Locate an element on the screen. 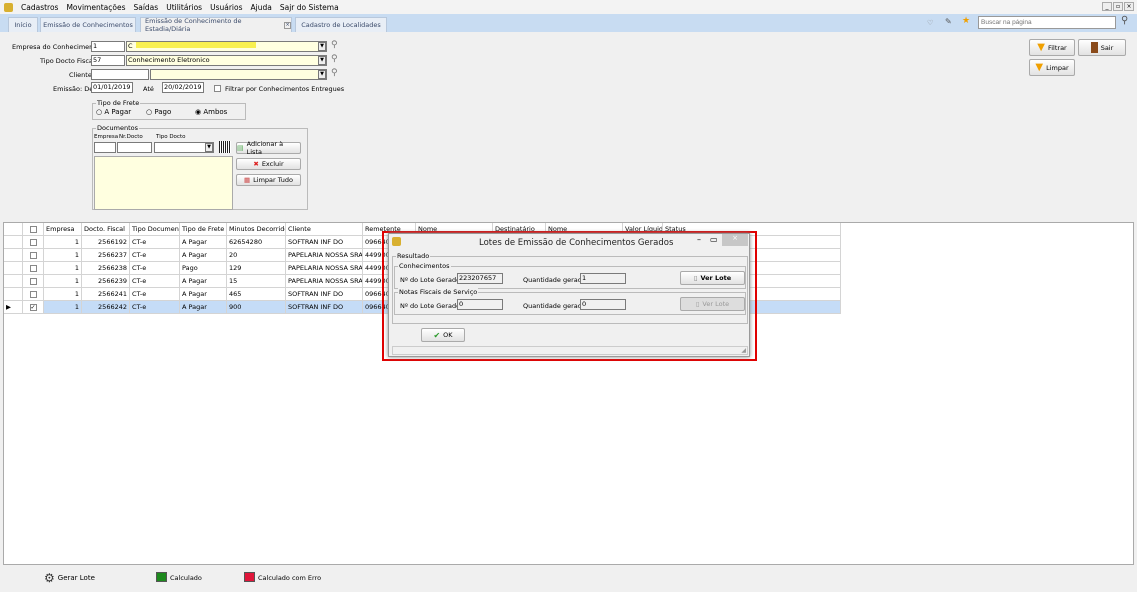 Image resolution: width=1137 pixels, height=592 pixels. menu-sair: Sajr do Sistema is located at coordinates (309, 7).